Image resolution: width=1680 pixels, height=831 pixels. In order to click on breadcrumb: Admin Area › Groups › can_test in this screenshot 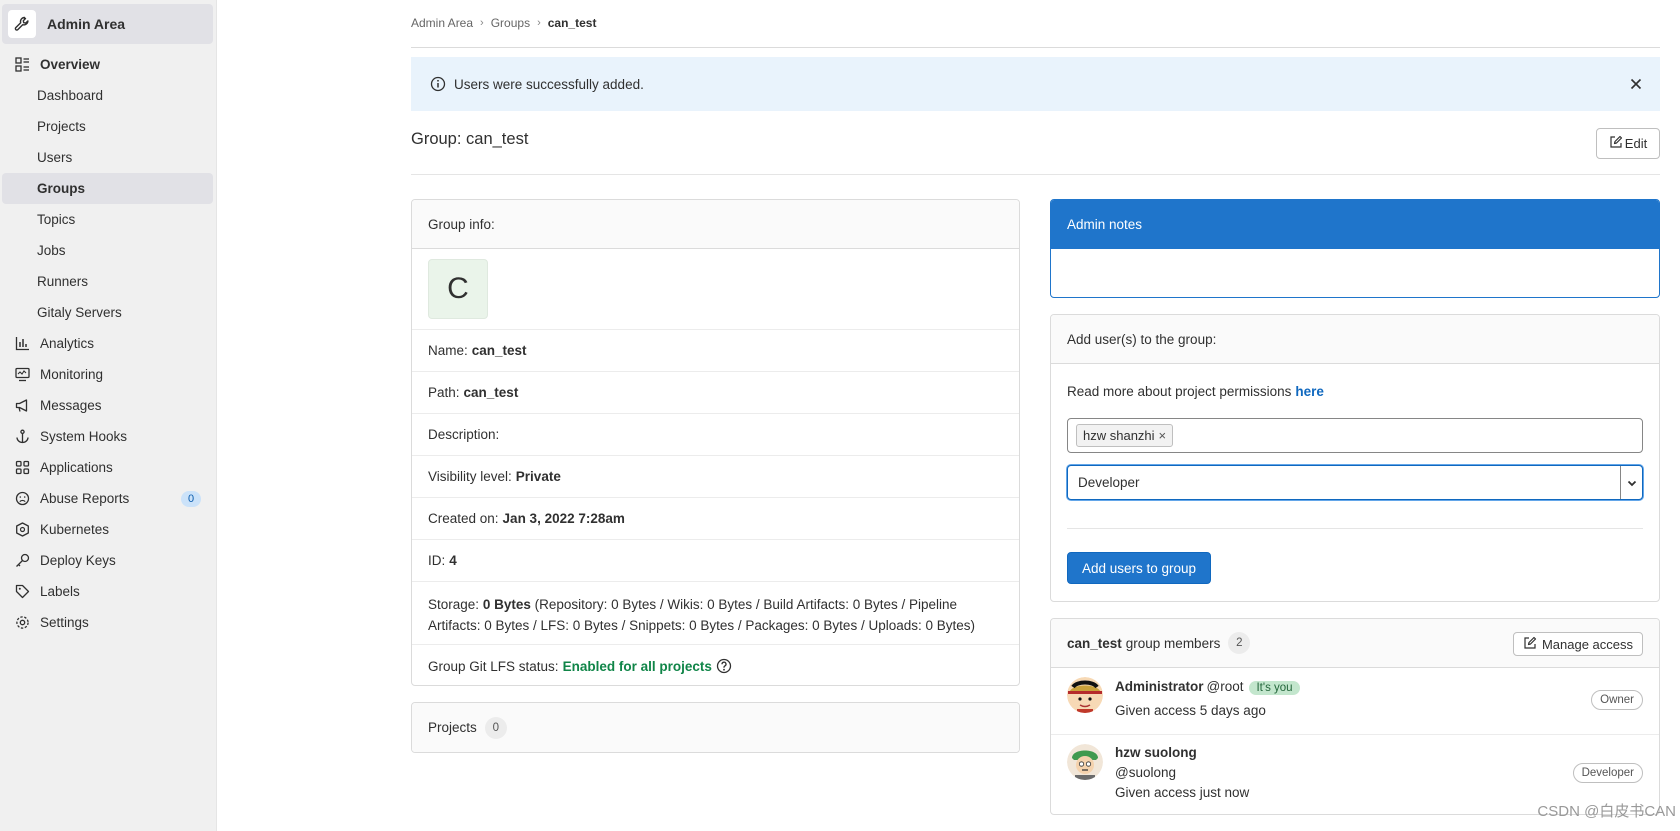, I will do `click(503, 23)`.